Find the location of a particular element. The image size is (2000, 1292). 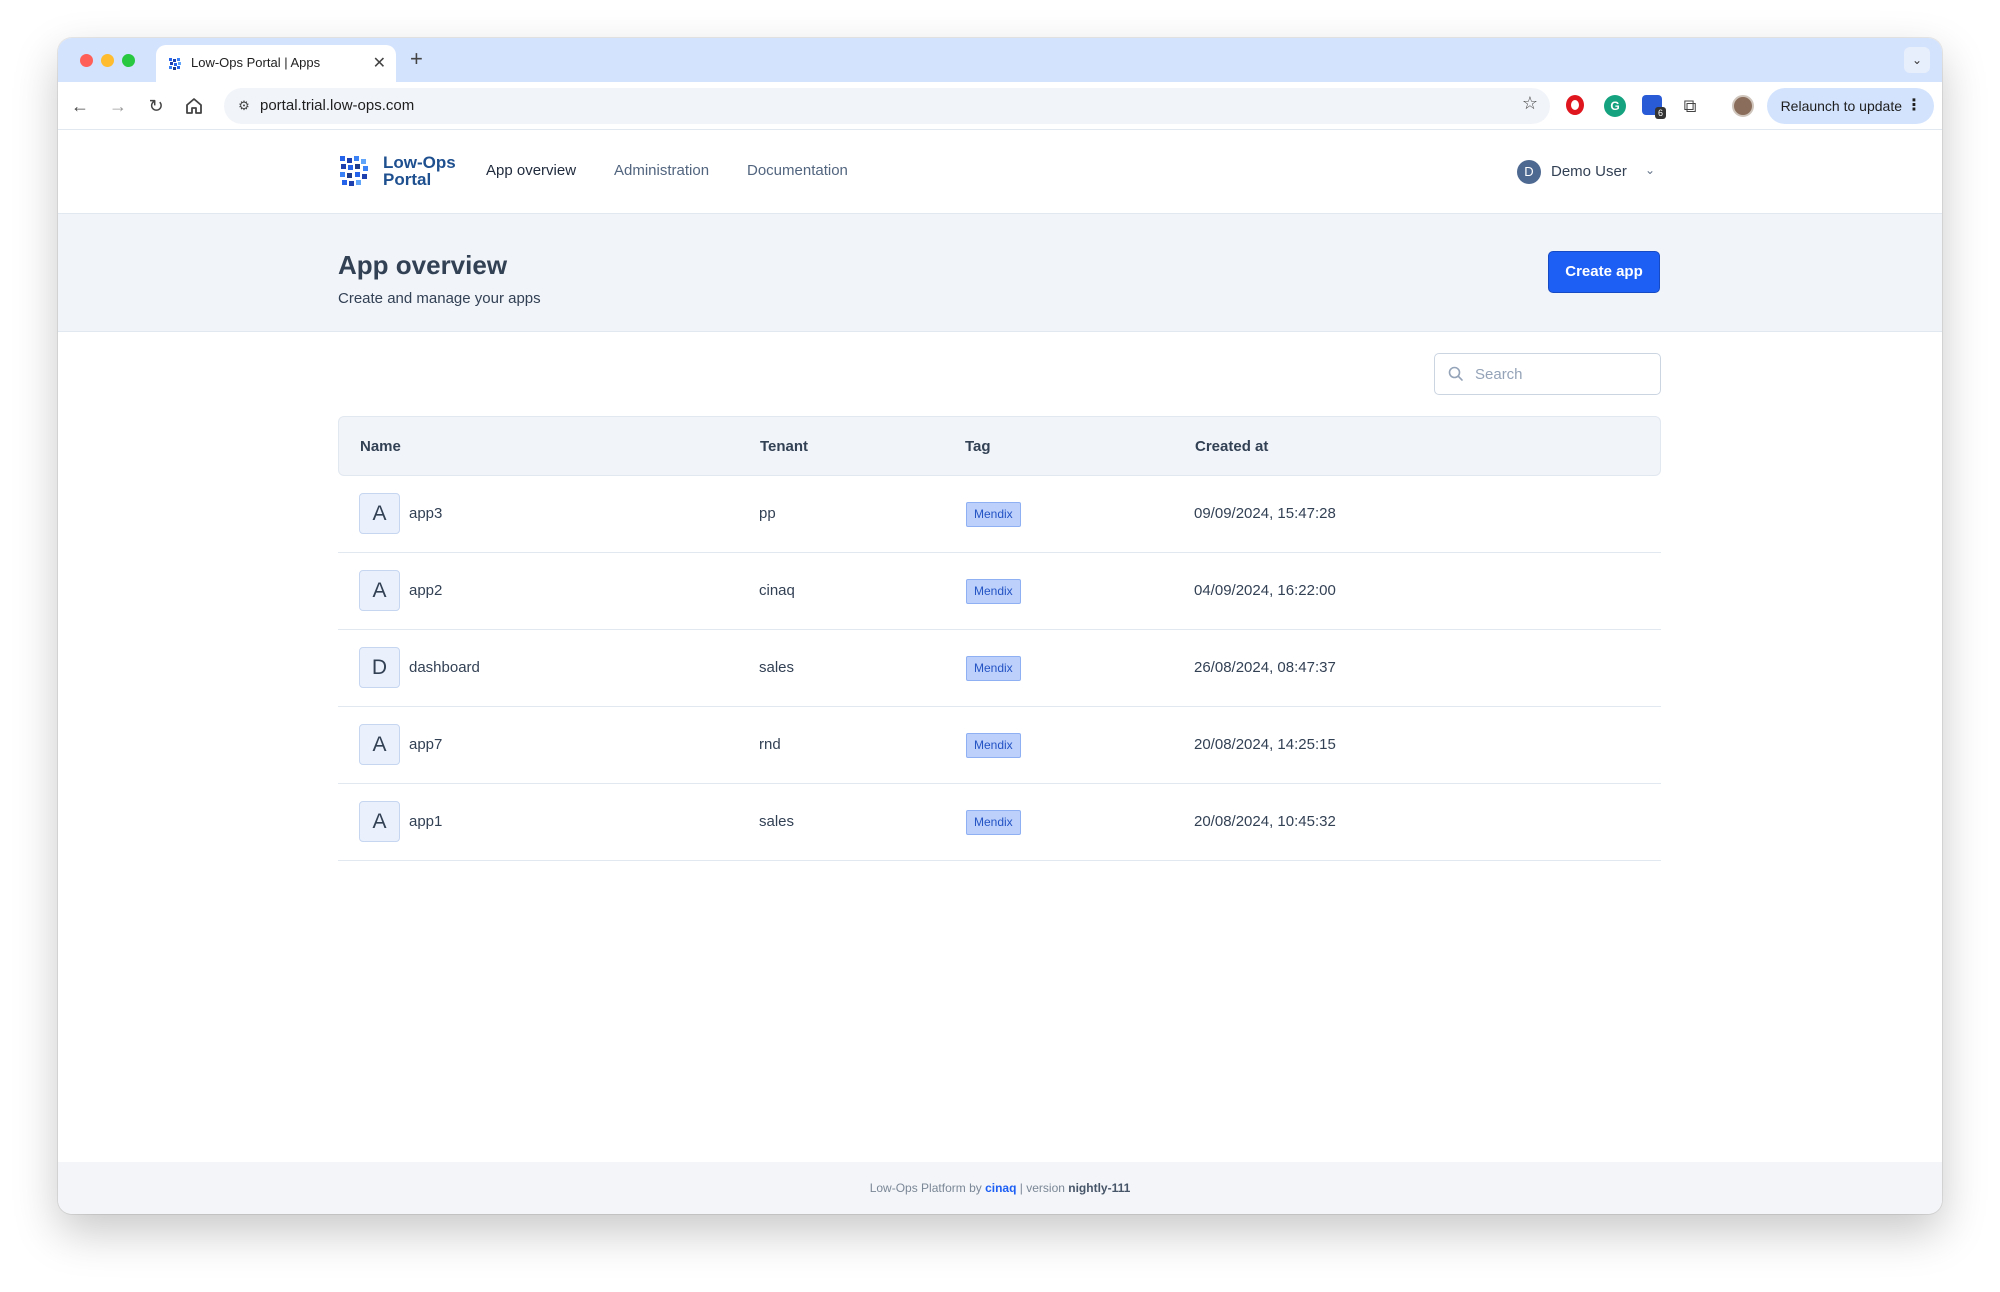

close-tab-icon: ✕ is located at coordinates (379, 63).